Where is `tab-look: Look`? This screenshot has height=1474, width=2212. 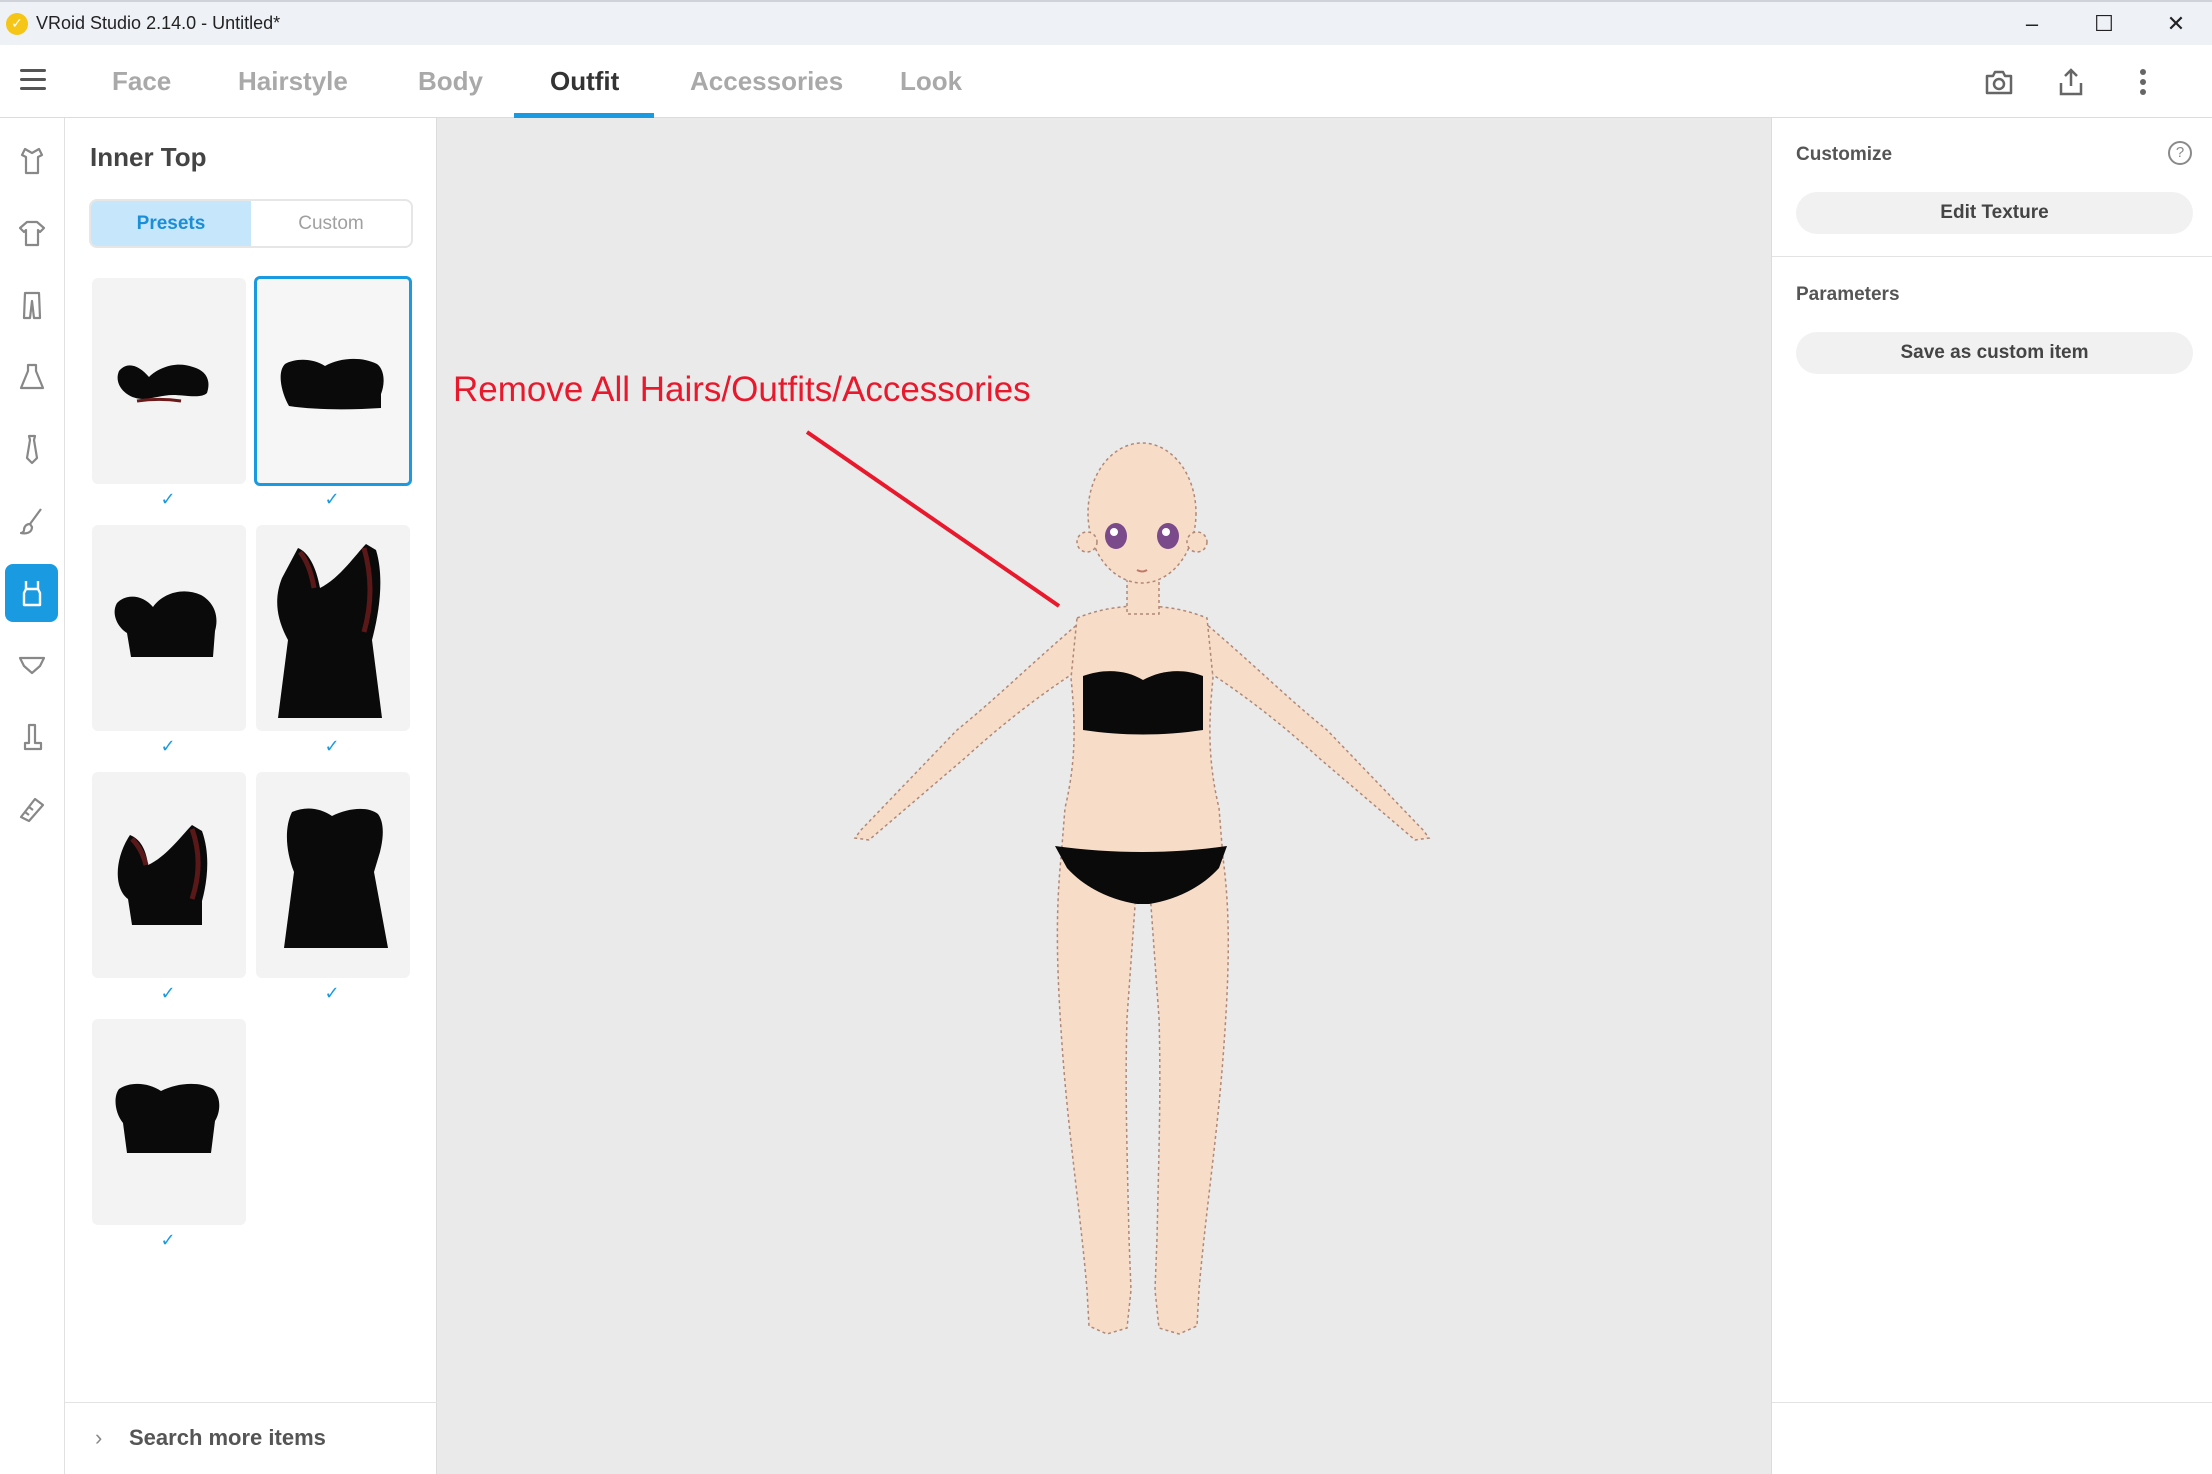
tab-look: Look is located at coordinates (931, 81).